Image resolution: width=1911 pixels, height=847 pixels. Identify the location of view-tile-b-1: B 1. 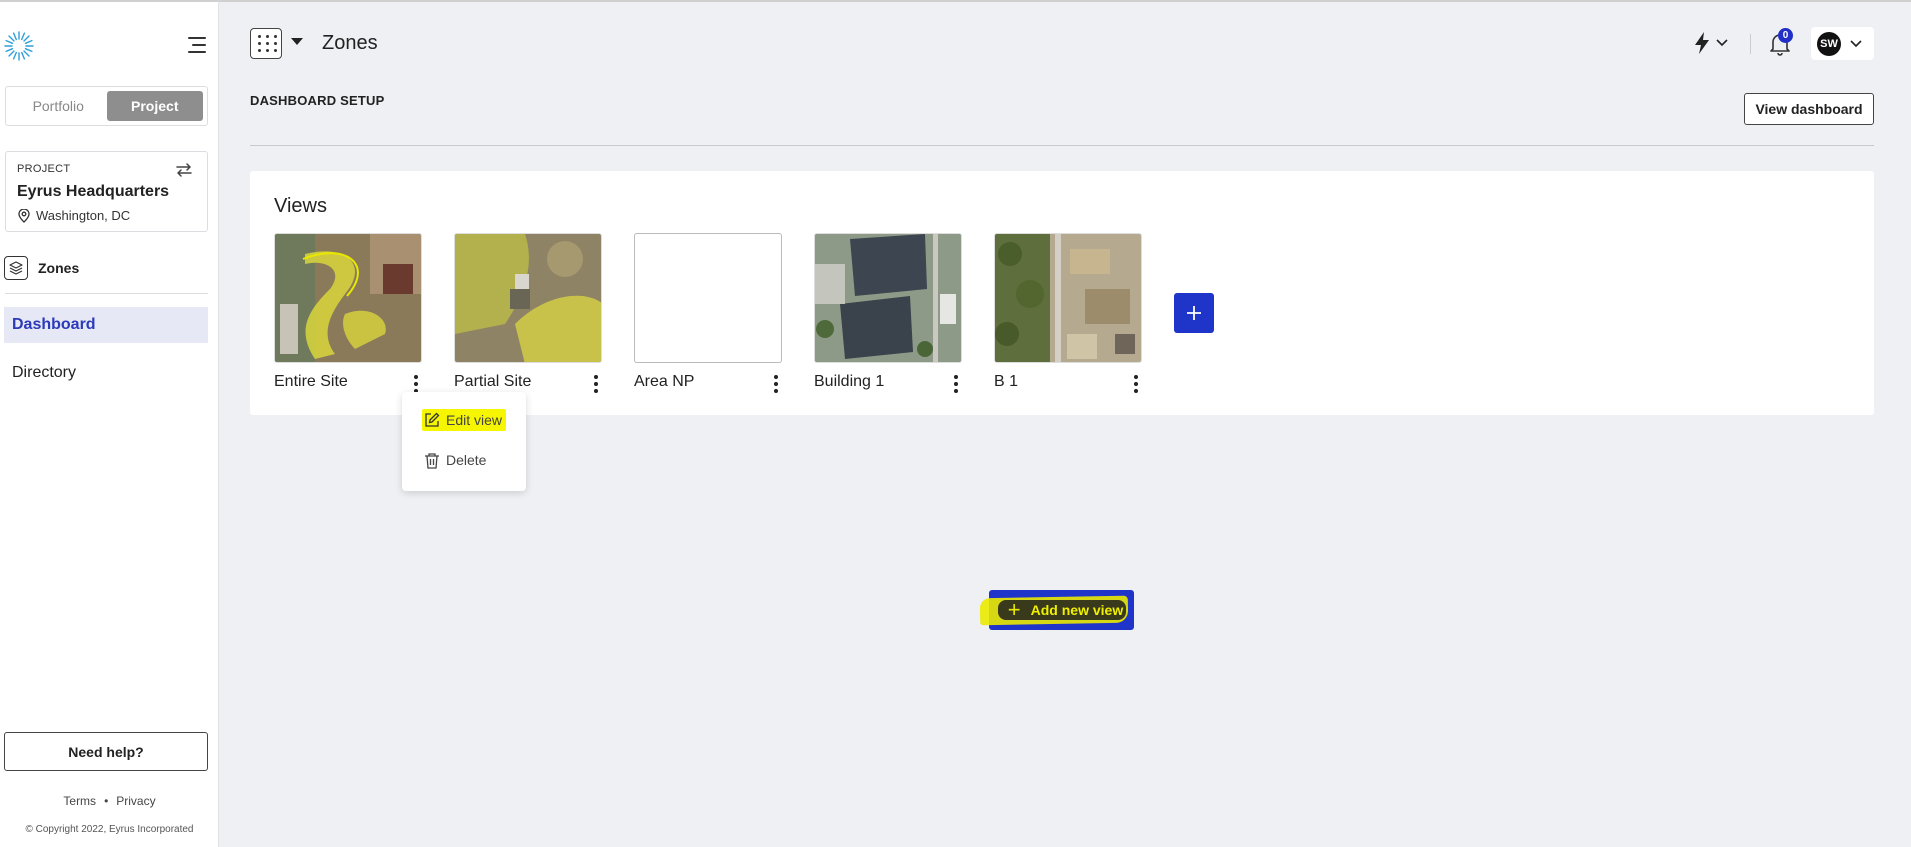
(1068, 313).